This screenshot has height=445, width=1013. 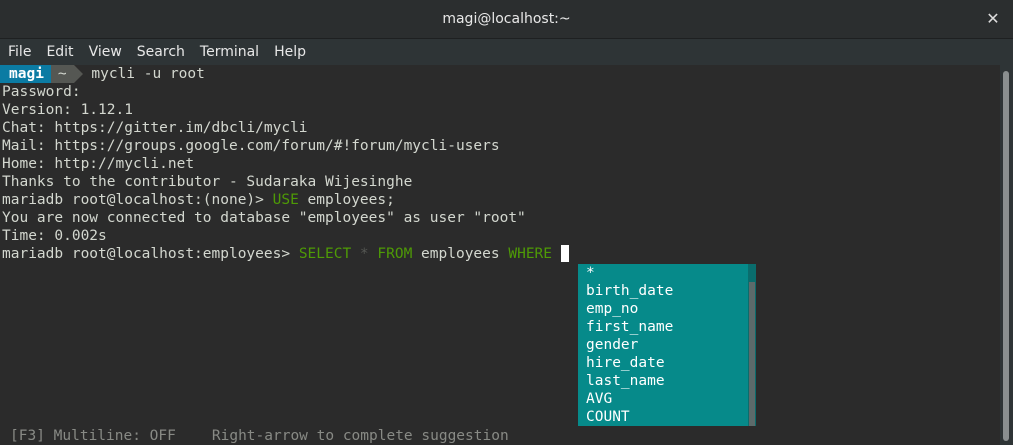 What do you see at coordinates (625, 363) in the screenshot?
I see `completion-item: hire_date` at bounding box center [625, 363].